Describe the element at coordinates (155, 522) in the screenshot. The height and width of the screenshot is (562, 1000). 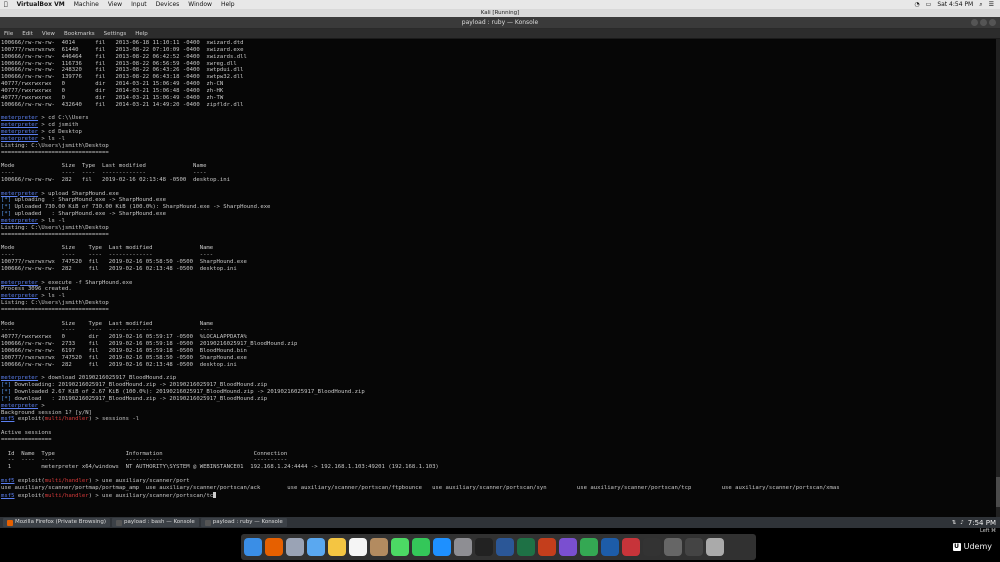
I see `task-konsole-bash: payload : bash — Konsole` at that location.